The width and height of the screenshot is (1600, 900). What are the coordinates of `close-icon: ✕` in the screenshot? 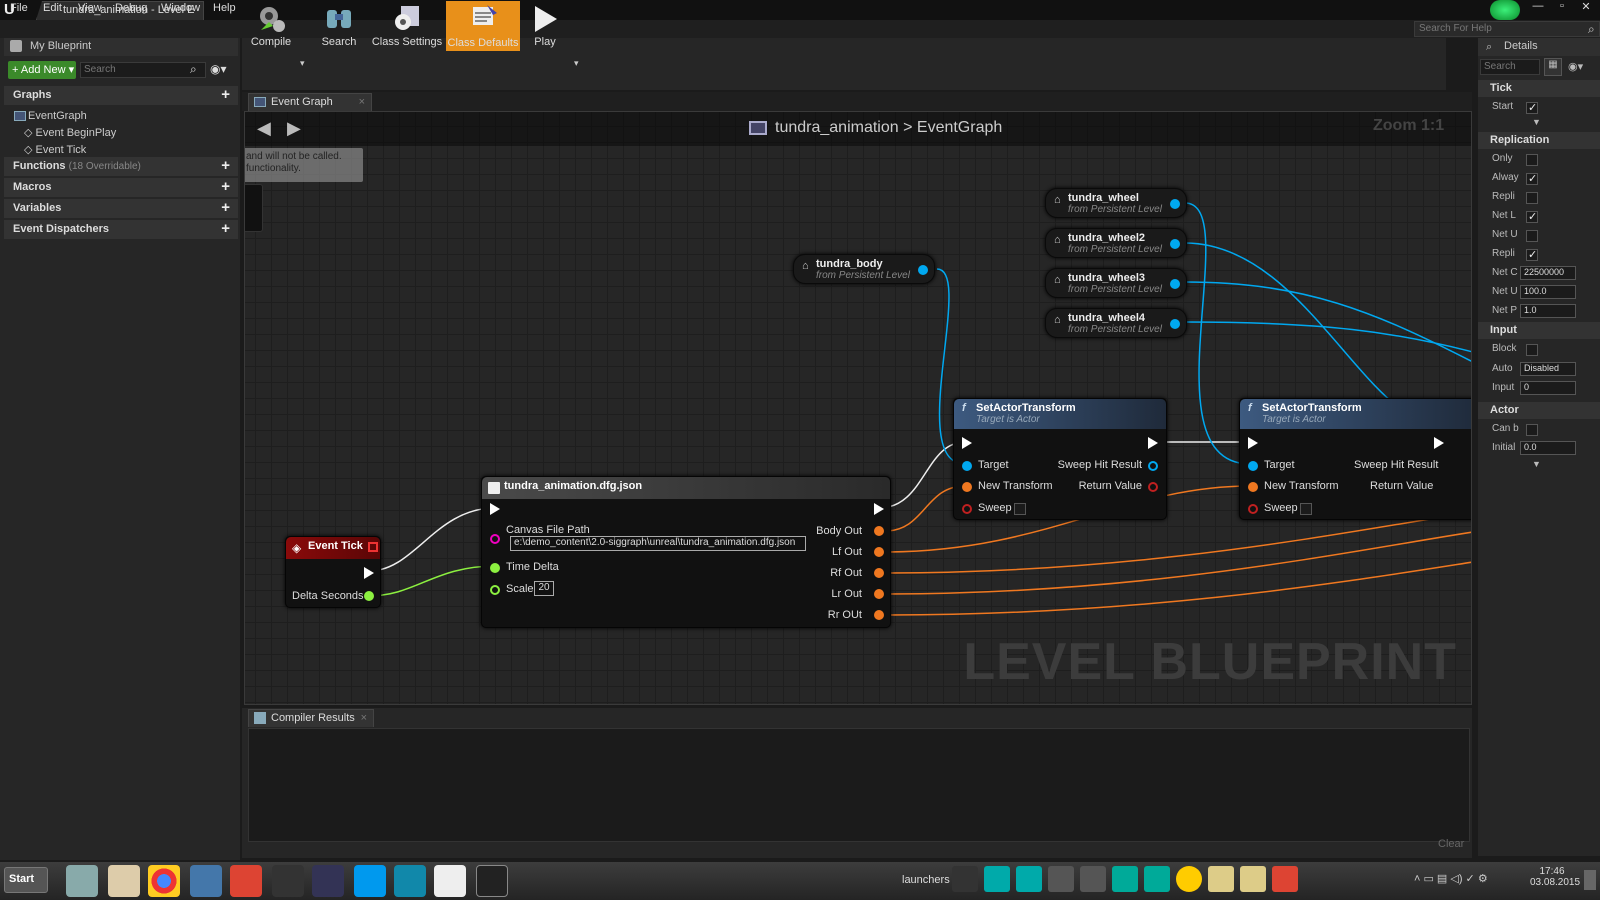 It's located at (1586, 8).